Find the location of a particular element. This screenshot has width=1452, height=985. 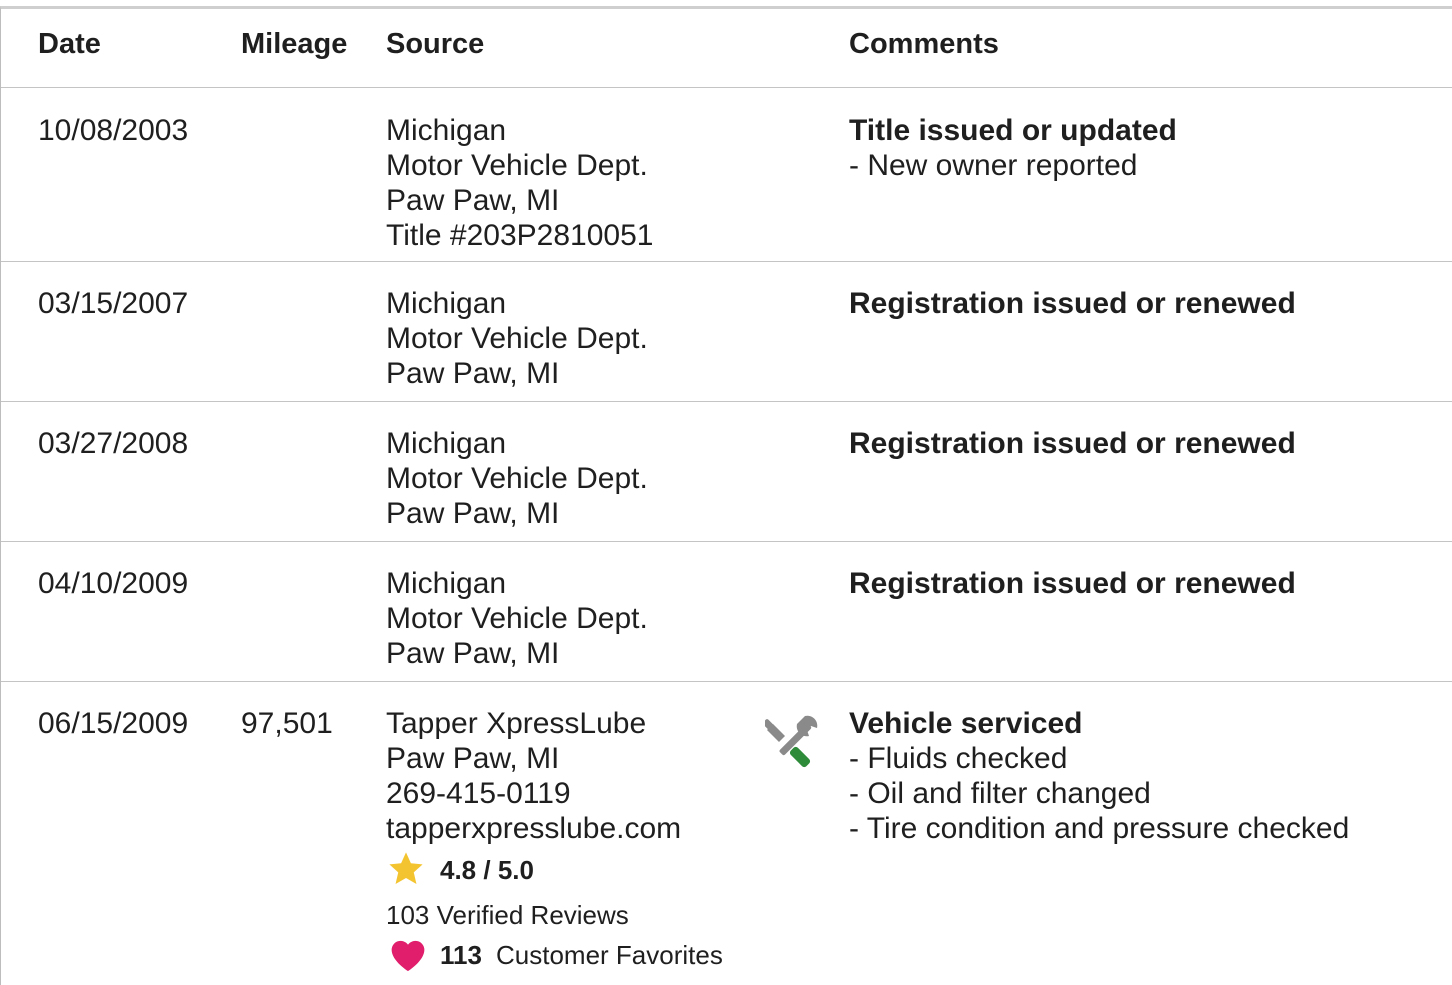

header-date: Date is located at coordinates (69, 44).